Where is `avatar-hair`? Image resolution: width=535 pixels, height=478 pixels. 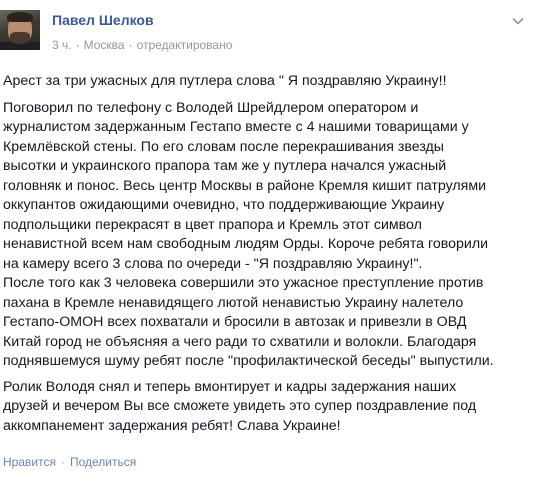 avatar-hair is located at coordinates (20, 17).